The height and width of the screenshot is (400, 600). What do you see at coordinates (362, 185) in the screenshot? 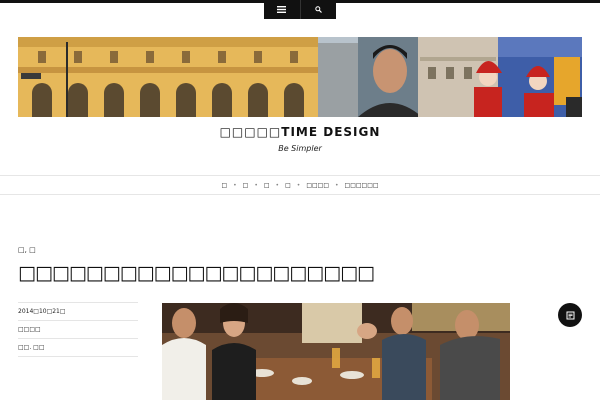
I see `nav-item-6: □□□□□□` at bounding box center [362, 185].